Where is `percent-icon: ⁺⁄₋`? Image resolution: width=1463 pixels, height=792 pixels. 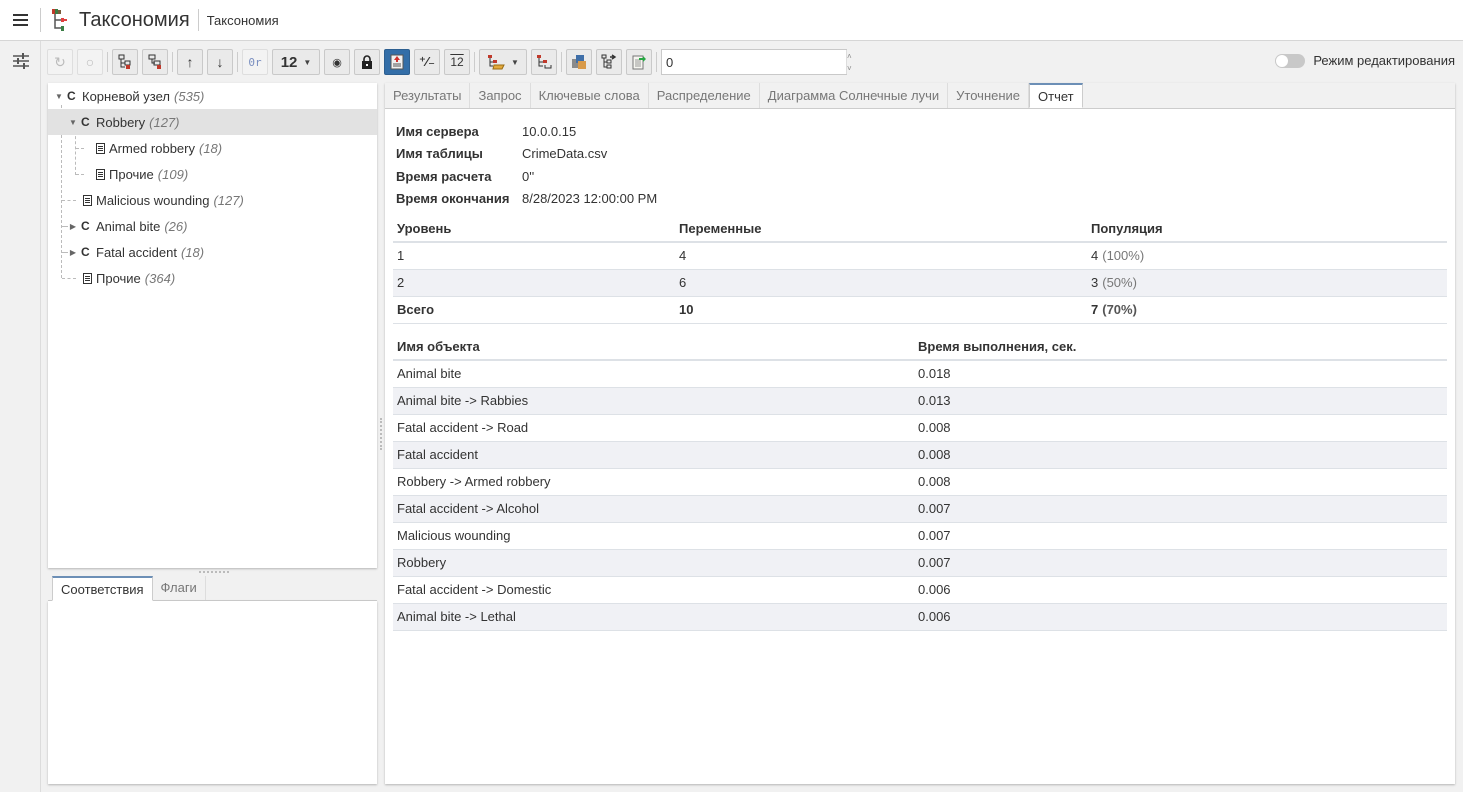 percent-icon: ⁺⁄₋ is located at coordinates (427, 61).